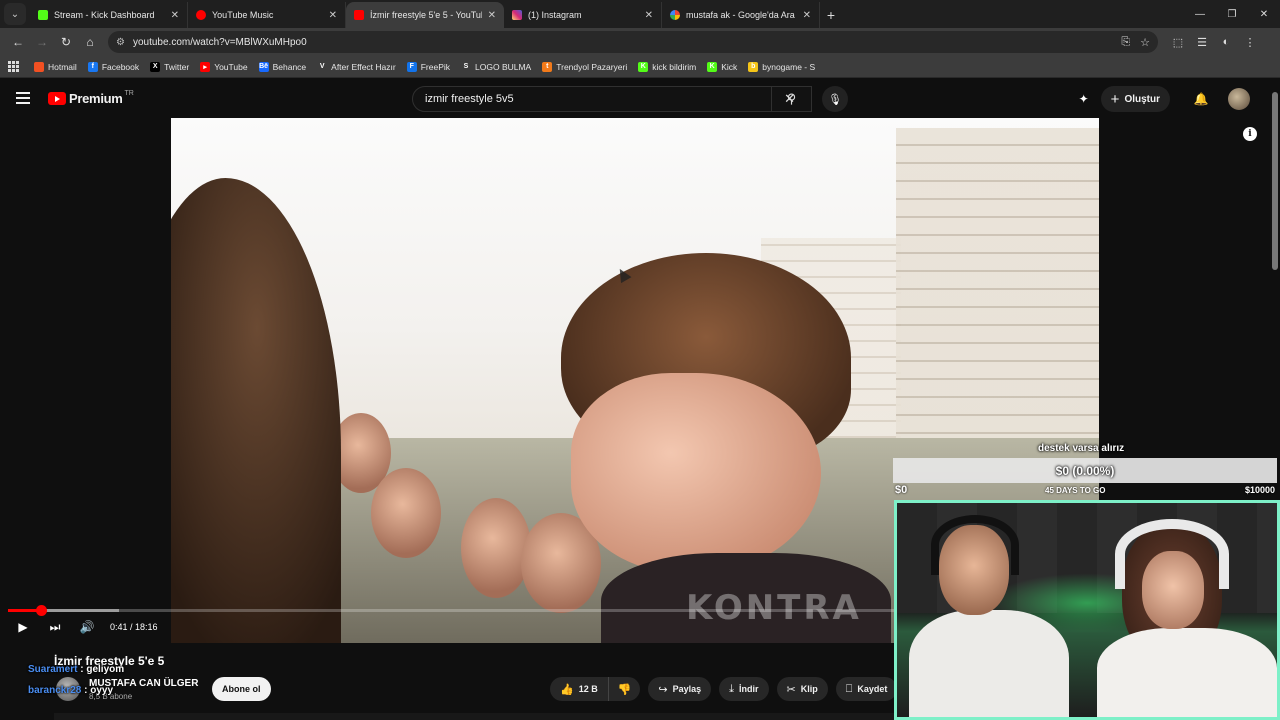  I want to click on download-button: ⤓ İndir, so click(744, 689).